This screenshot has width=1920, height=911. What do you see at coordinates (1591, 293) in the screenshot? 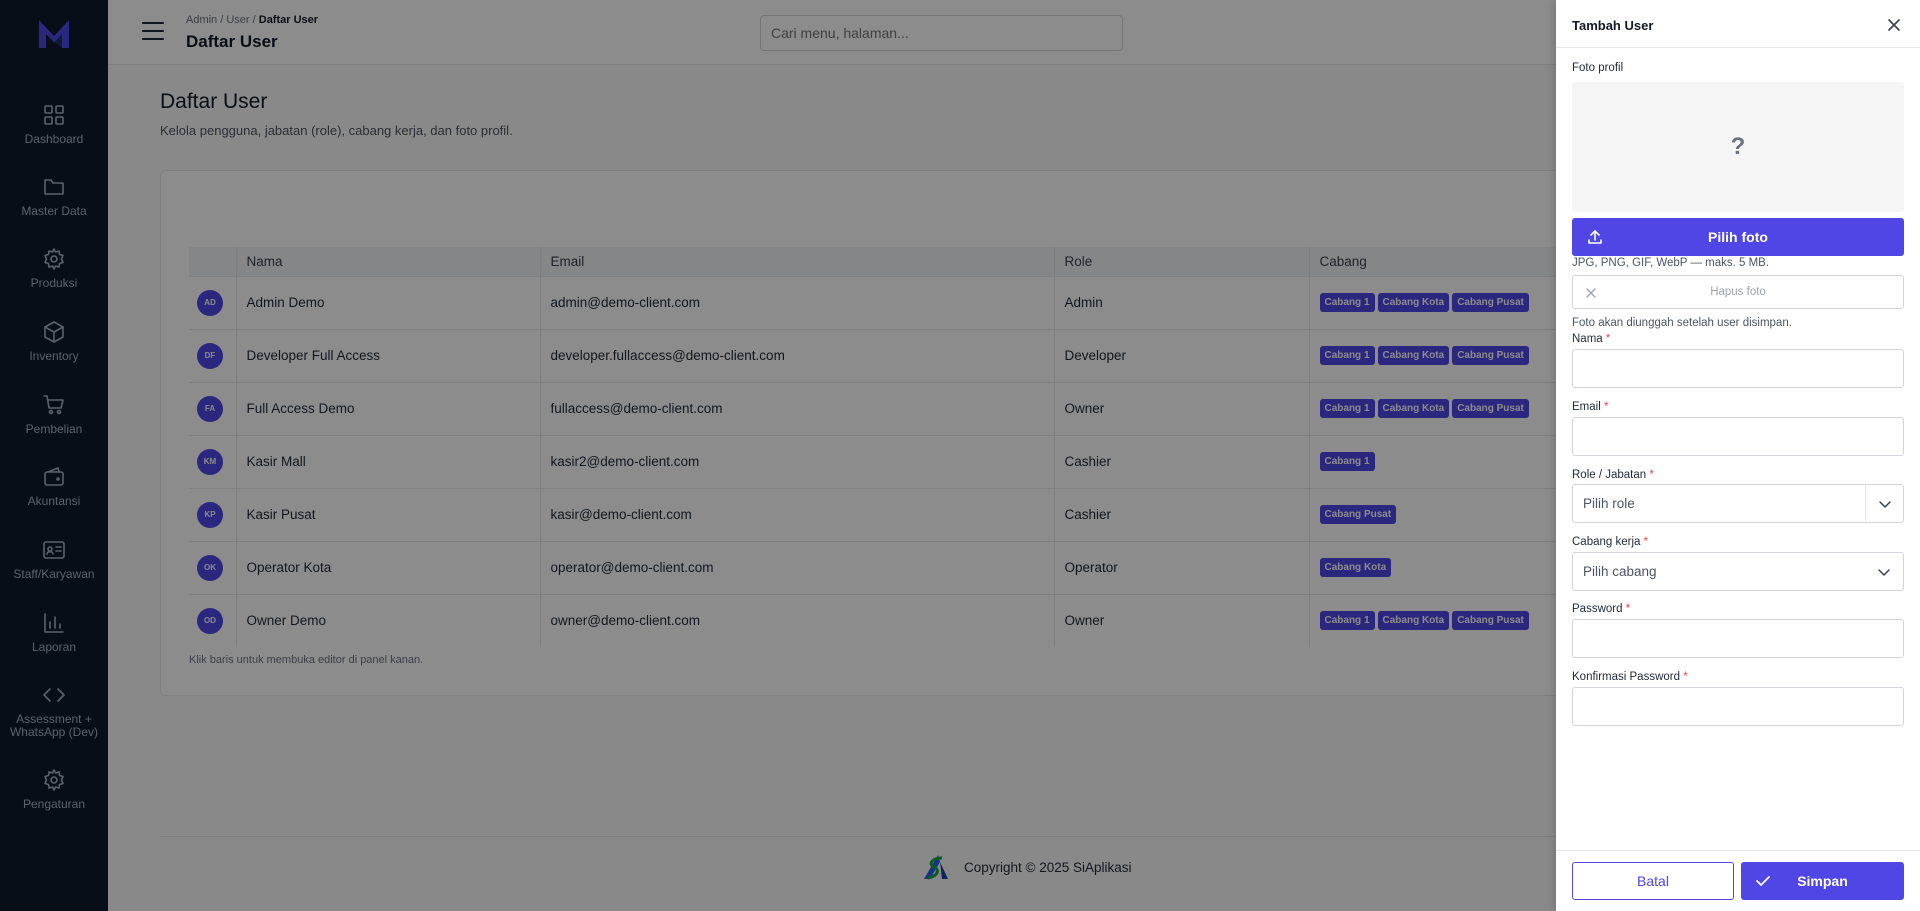
I see `x-icon` at bounding box center [1591, 293].